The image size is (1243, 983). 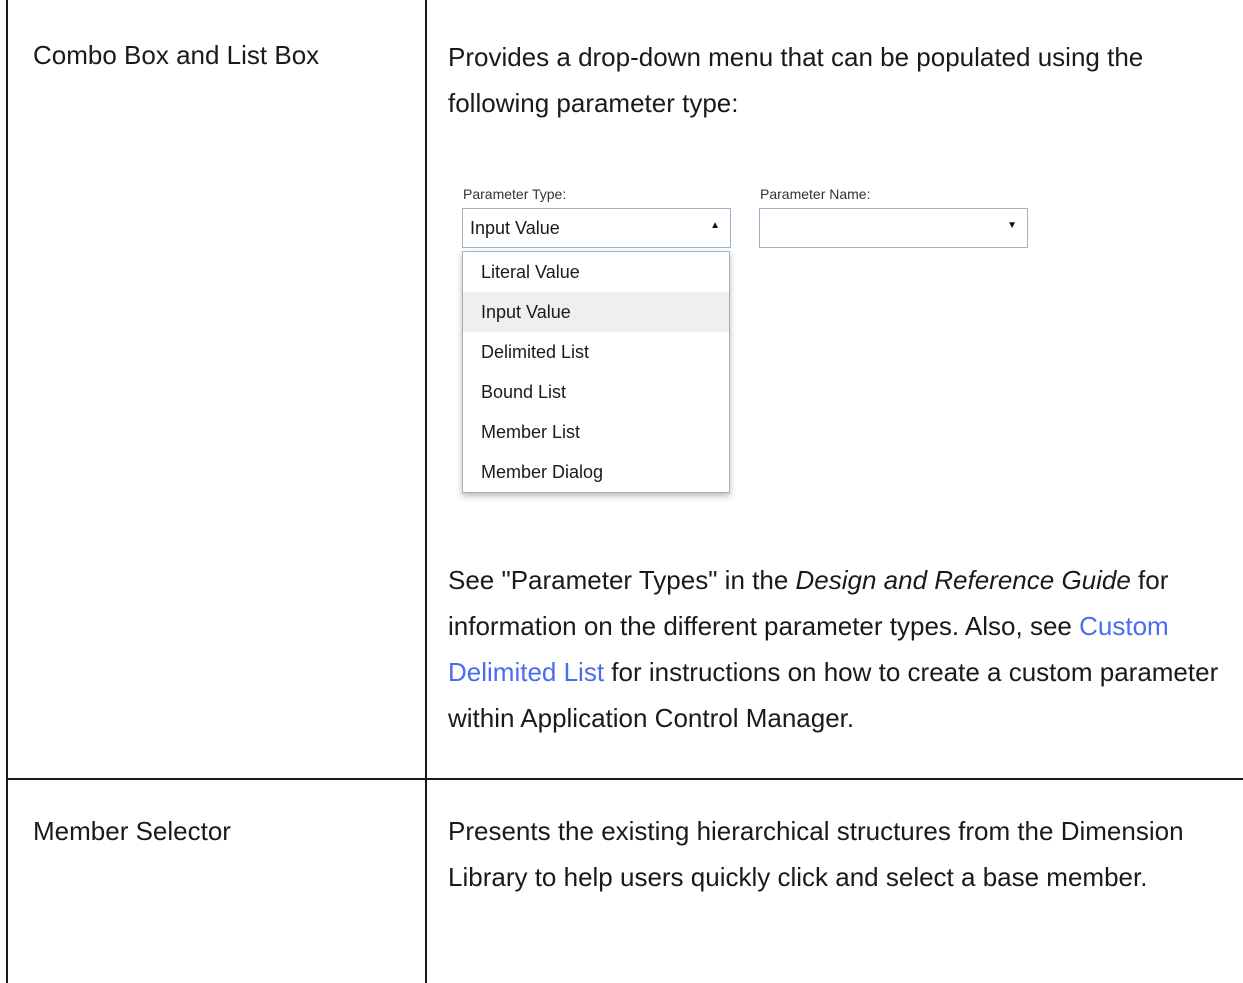 I want to click on row-divider, so click(x=624, y=779).